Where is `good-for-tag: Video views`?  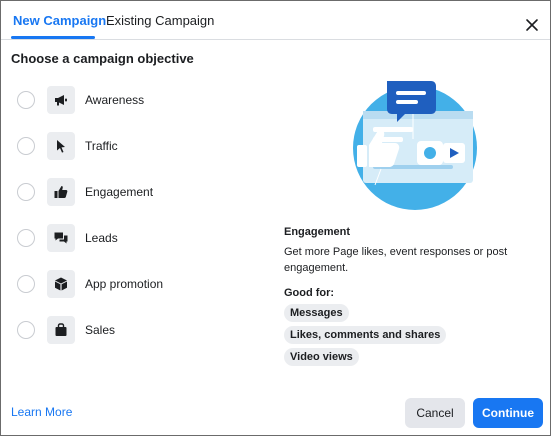
good-for-tag: Video views is located at coordinates (321, 357).